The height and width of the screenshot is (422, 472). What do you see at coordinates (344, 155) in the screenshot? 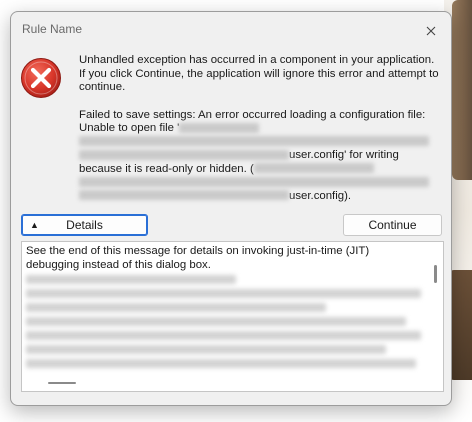
I see `message-text: user.config' for writing` at bounding box center [344, 155].